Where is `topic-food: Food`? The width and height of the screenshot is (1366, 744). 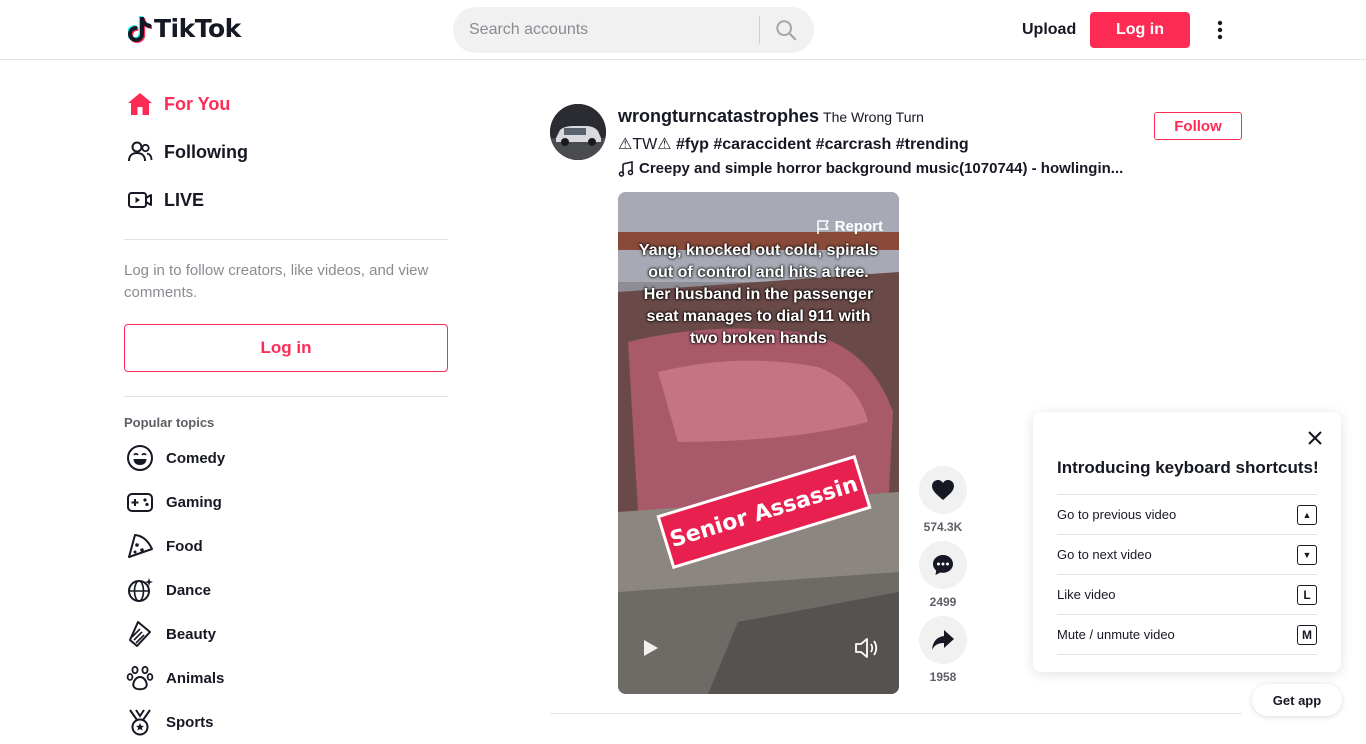
topic-food: Food is located at coordinates (286, 546).